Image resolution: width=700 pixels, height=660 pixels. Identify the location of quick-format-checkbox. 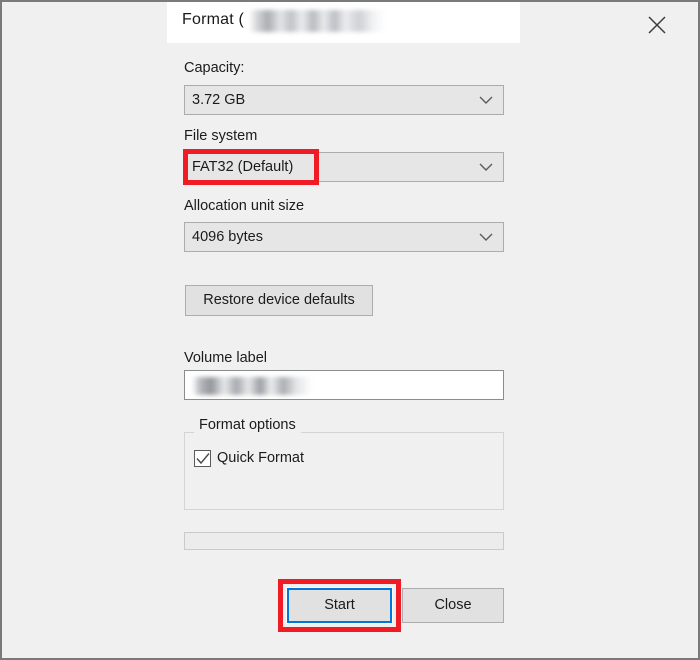
(202, 458).